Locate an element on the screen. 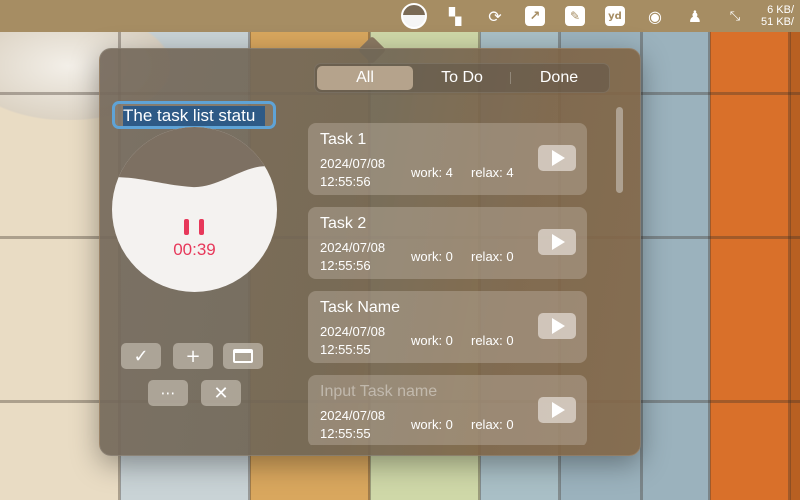  close-icon: ✕ is located at coordinates (221, 393).